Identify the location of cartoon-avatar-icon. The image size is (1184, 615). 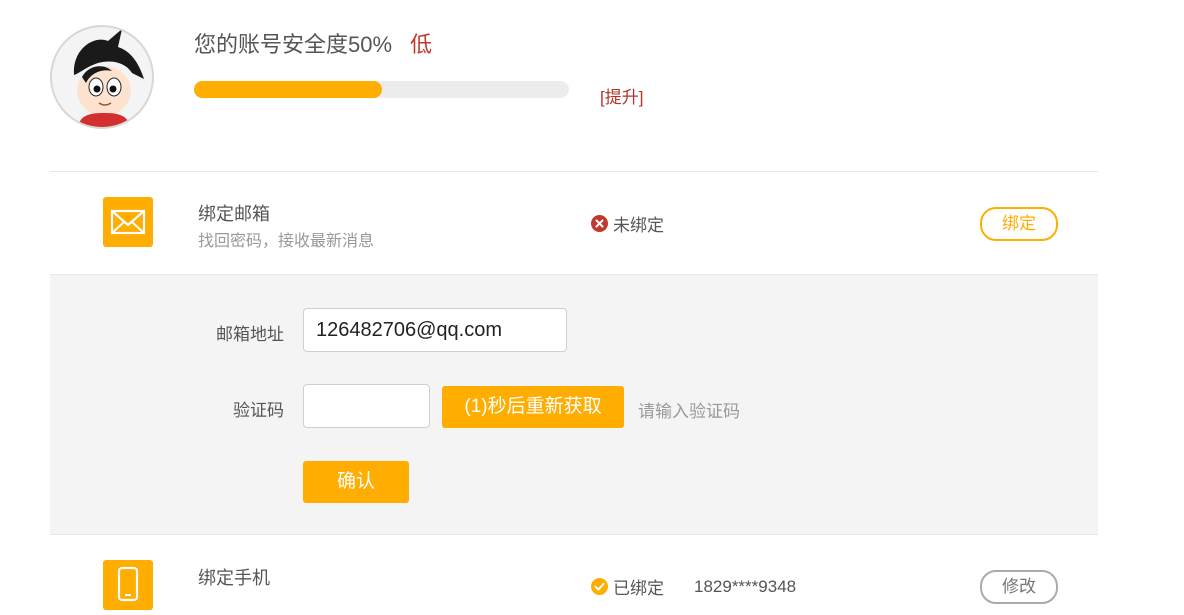
(108, 78).